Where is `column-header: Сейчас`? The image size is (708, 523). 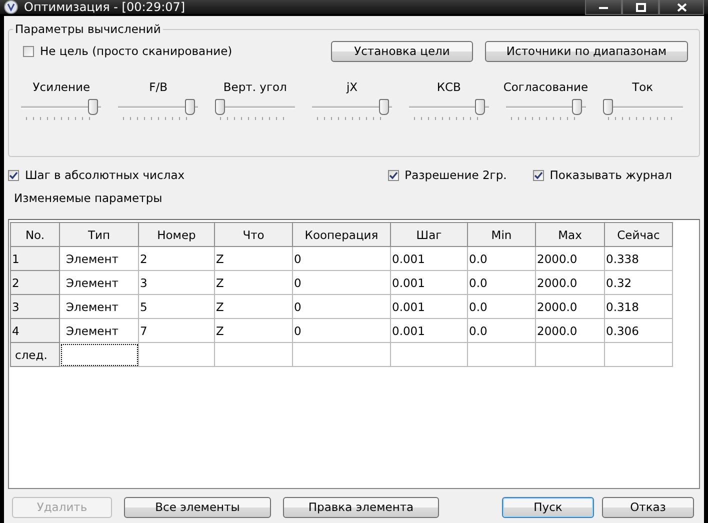
column-header: Сейчас is located at coordinates (638, 234).